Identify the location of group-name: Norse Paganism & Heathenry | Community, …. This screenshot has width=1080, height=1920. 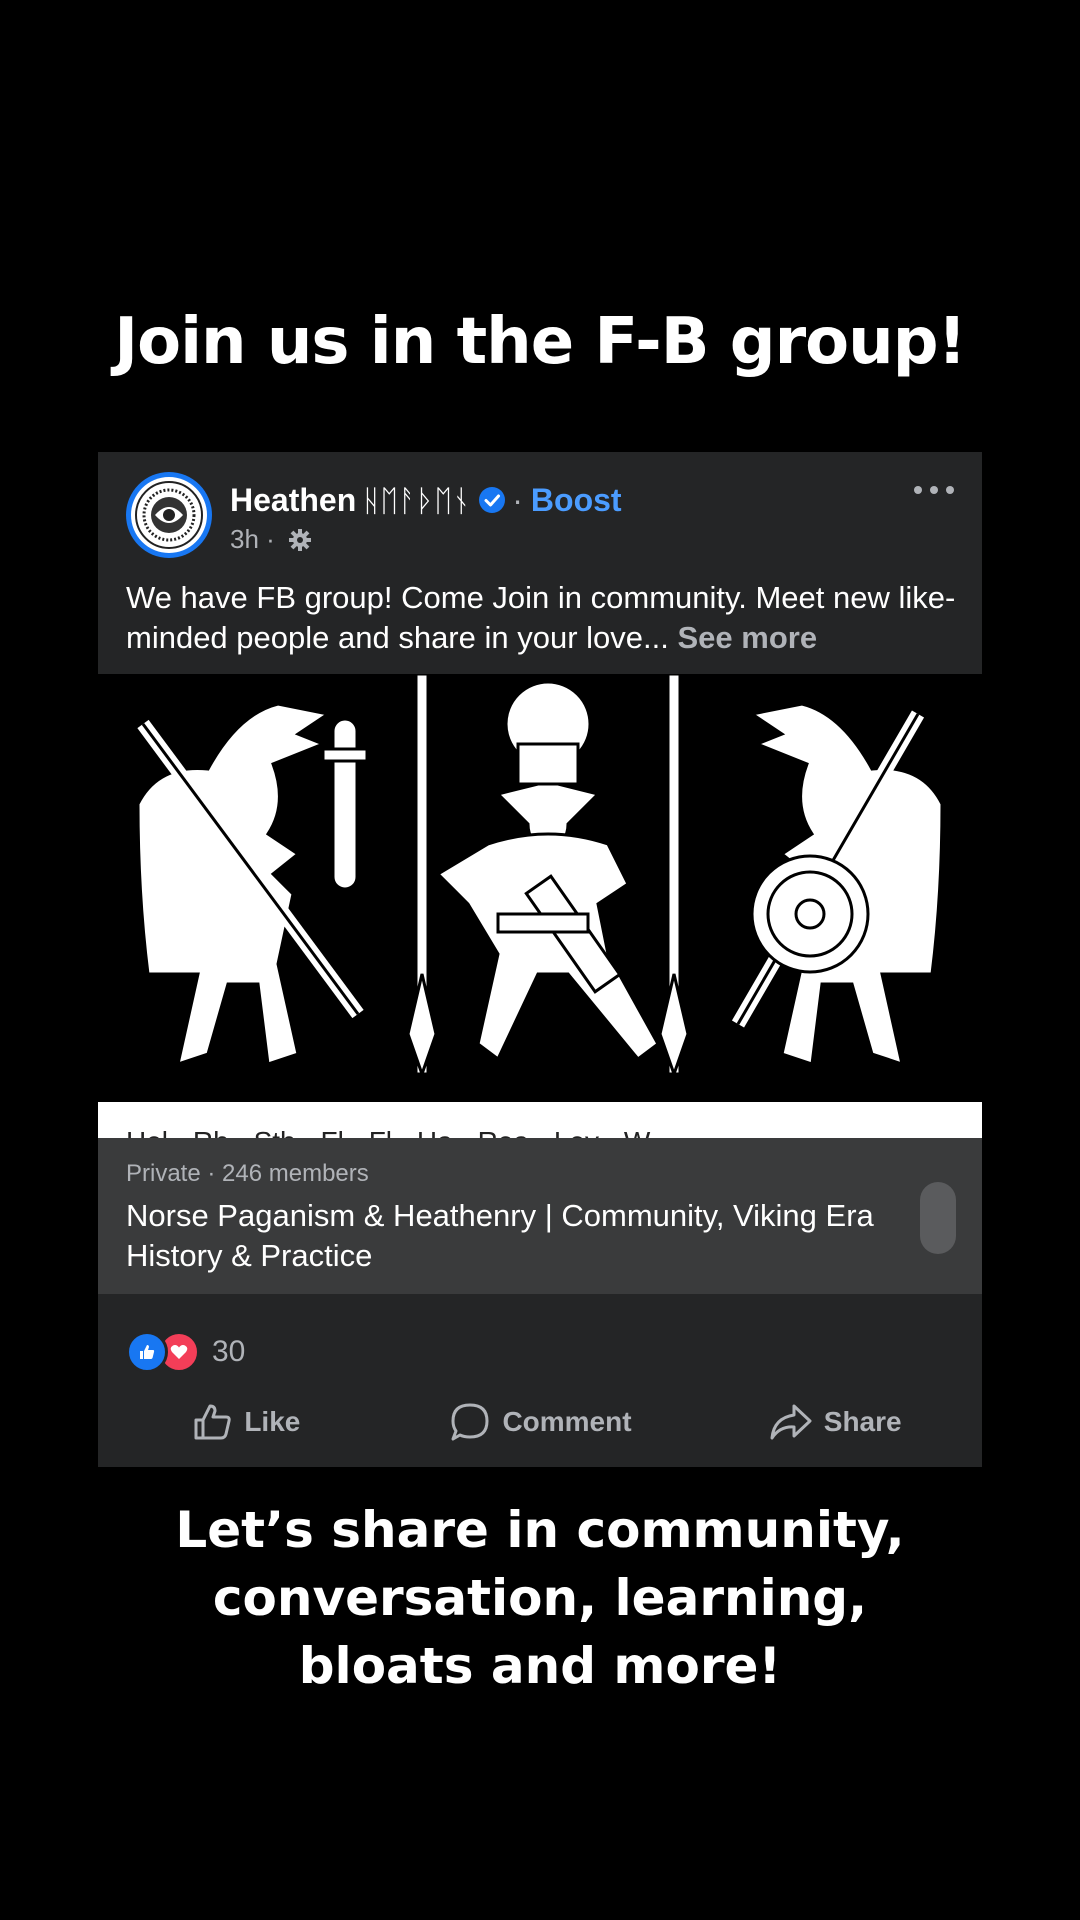
(500, 1235).